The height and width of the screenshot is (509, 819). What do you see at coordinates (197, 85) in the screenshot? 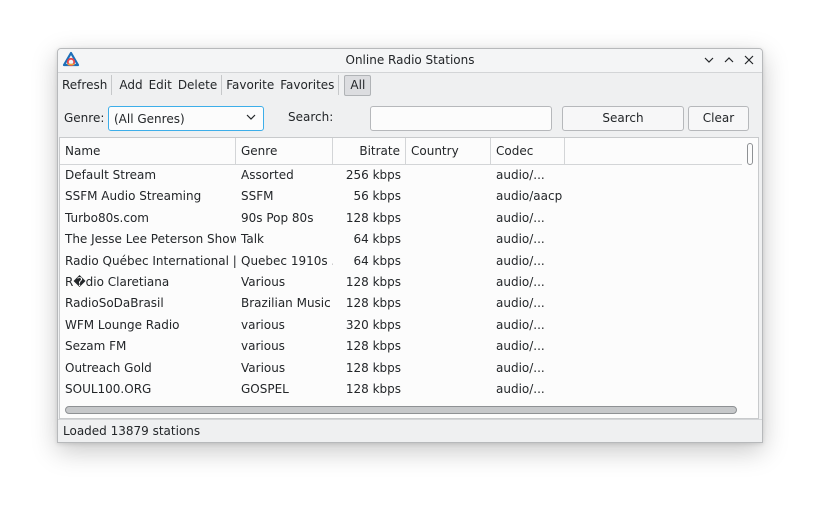
I see `delete-button: Delete` at bounding box center [197, 85].